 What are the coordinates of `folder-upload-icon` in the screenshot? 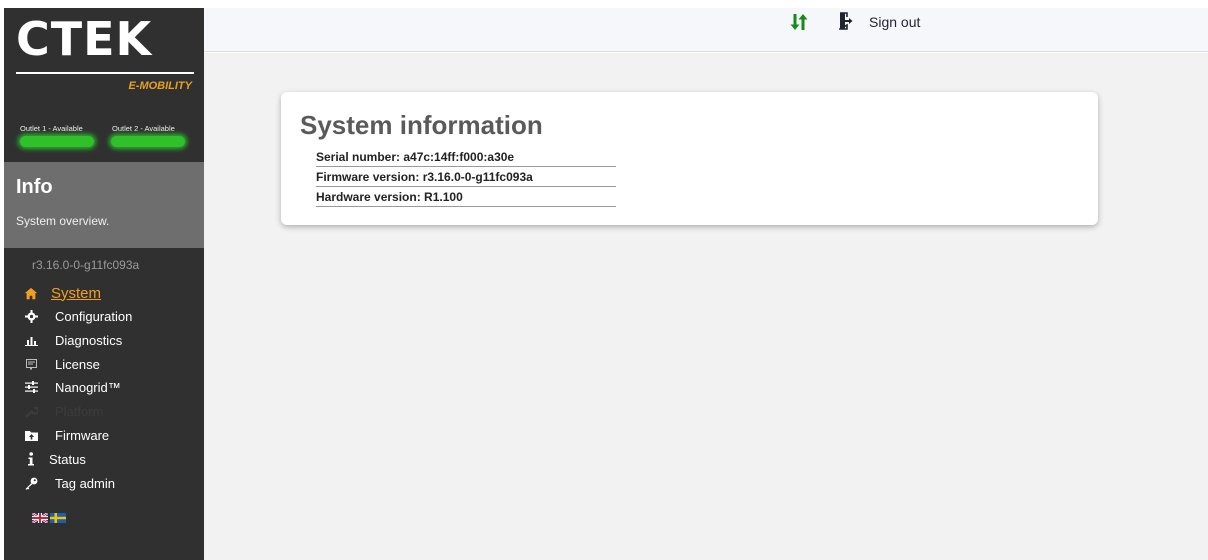 It's located at (31, 435).